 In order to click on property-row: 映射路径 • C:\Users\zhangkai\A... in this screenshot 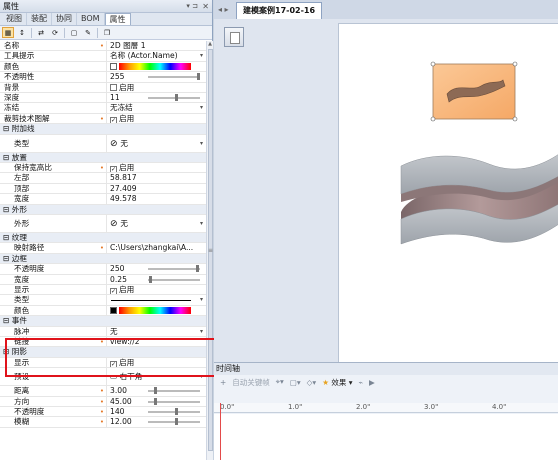, I will do `click(103, 248)`.